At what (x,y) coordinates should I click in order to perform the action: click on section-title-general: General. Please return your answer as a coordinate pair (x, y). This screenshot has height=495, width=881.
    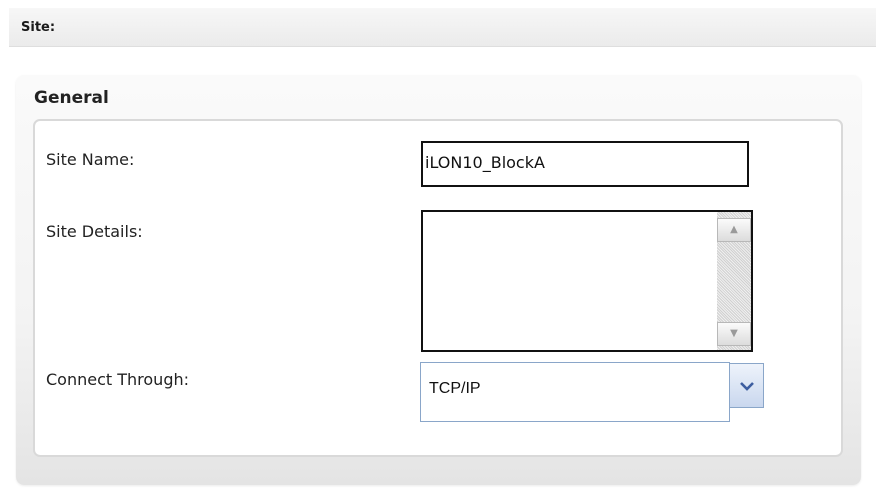
    Looking at the image, I should click on (71, 98).